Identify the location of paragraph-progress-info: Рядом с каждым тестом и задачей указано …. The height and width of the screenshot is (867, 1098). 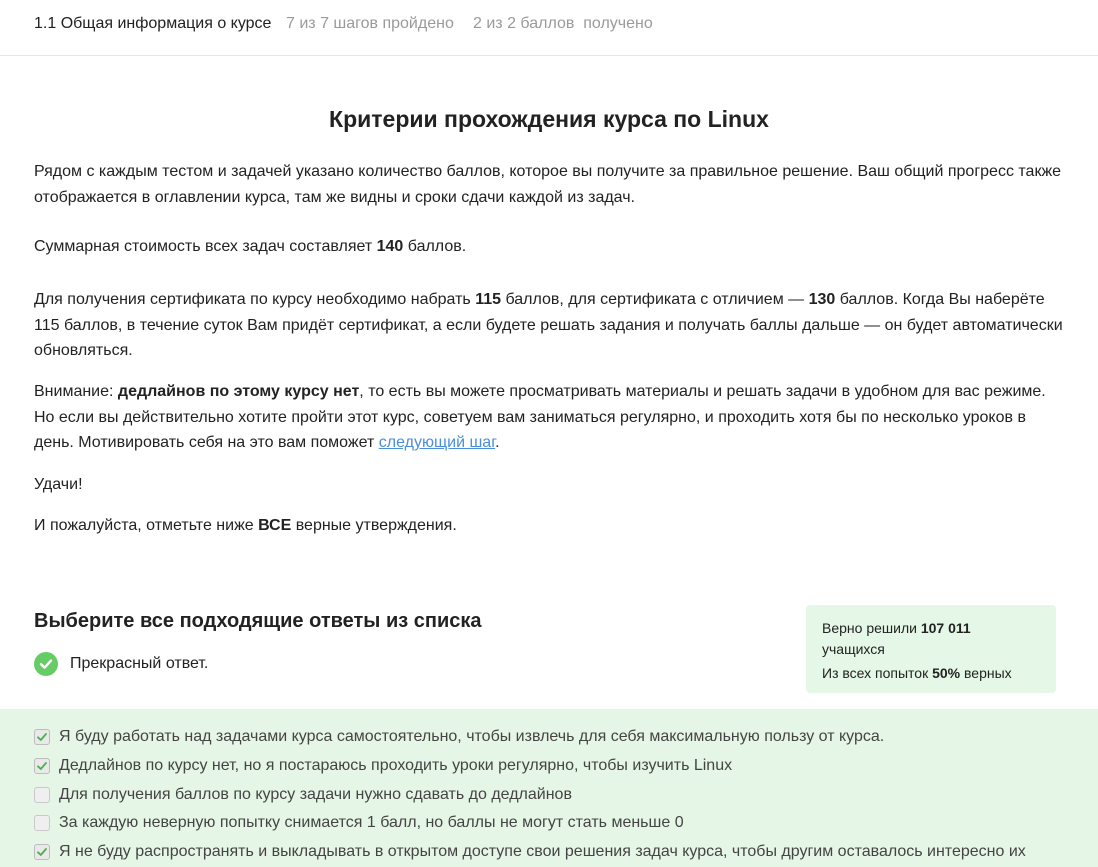
(548, 184).